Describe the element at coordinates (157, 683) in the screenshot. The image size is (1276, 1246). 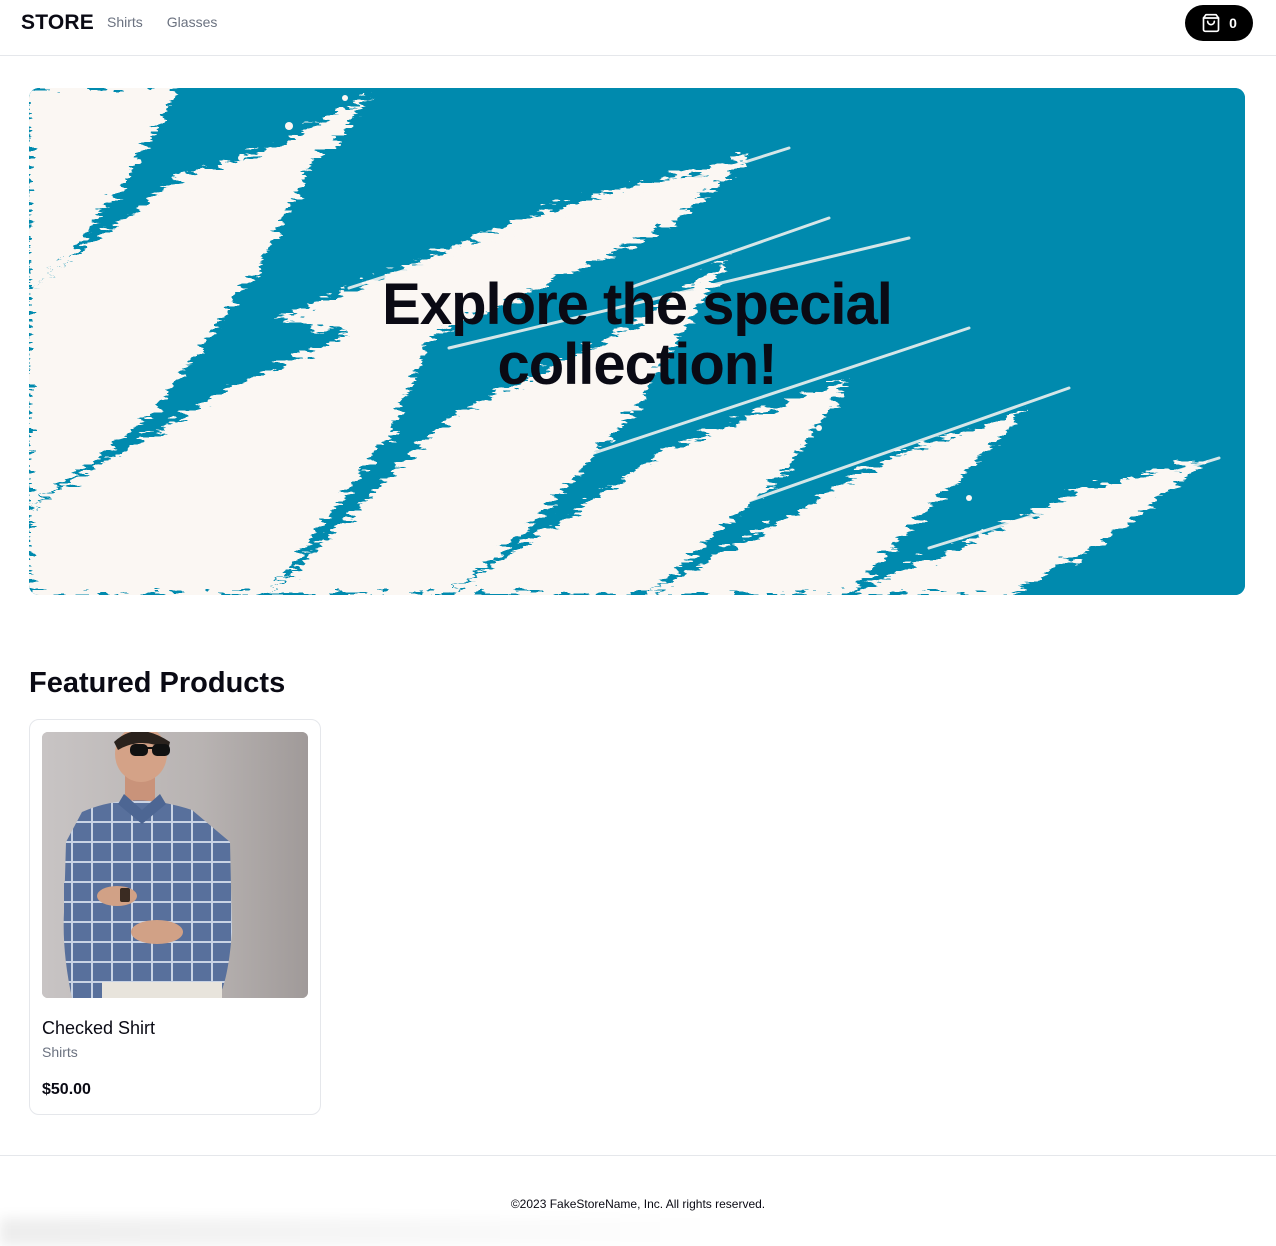
I see `featured-products-title: Featured Products` at that location.